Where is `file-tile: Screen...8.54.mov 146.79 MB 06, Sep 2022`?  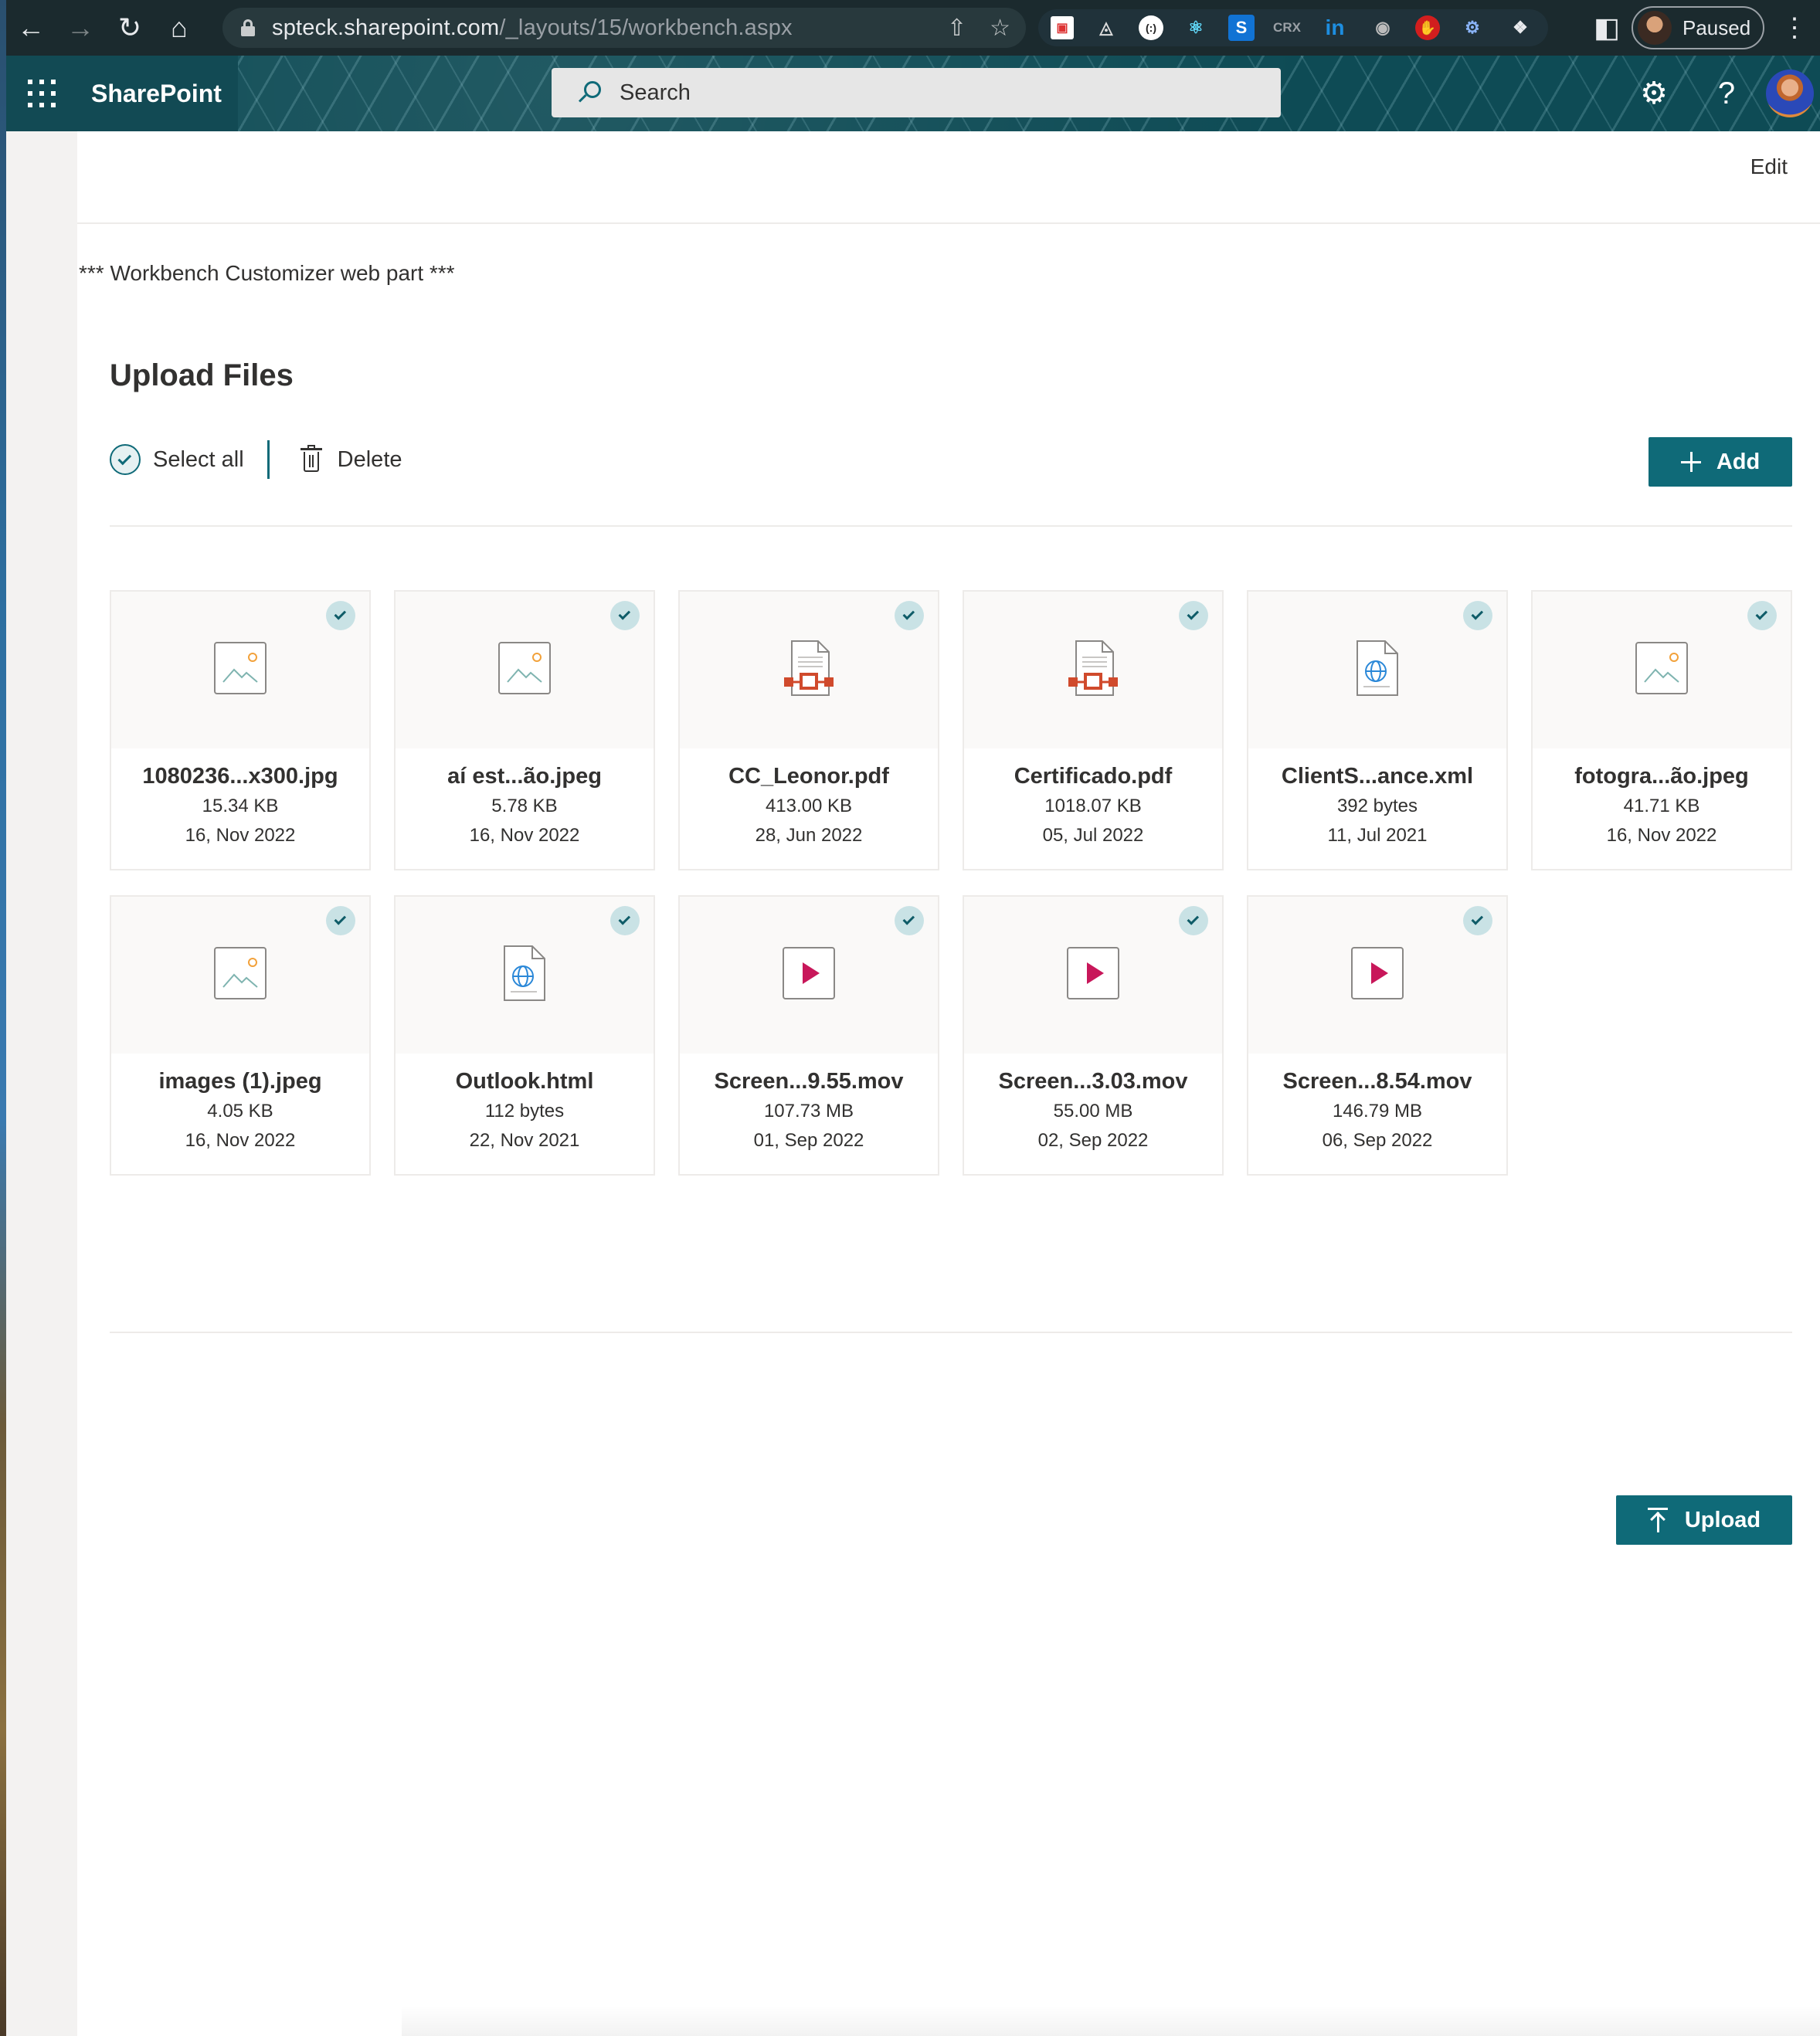
file-tile: Screen...8.54.mov 146.79 MB 06, Sep 2022 is located at coordinates (1377, 1035).